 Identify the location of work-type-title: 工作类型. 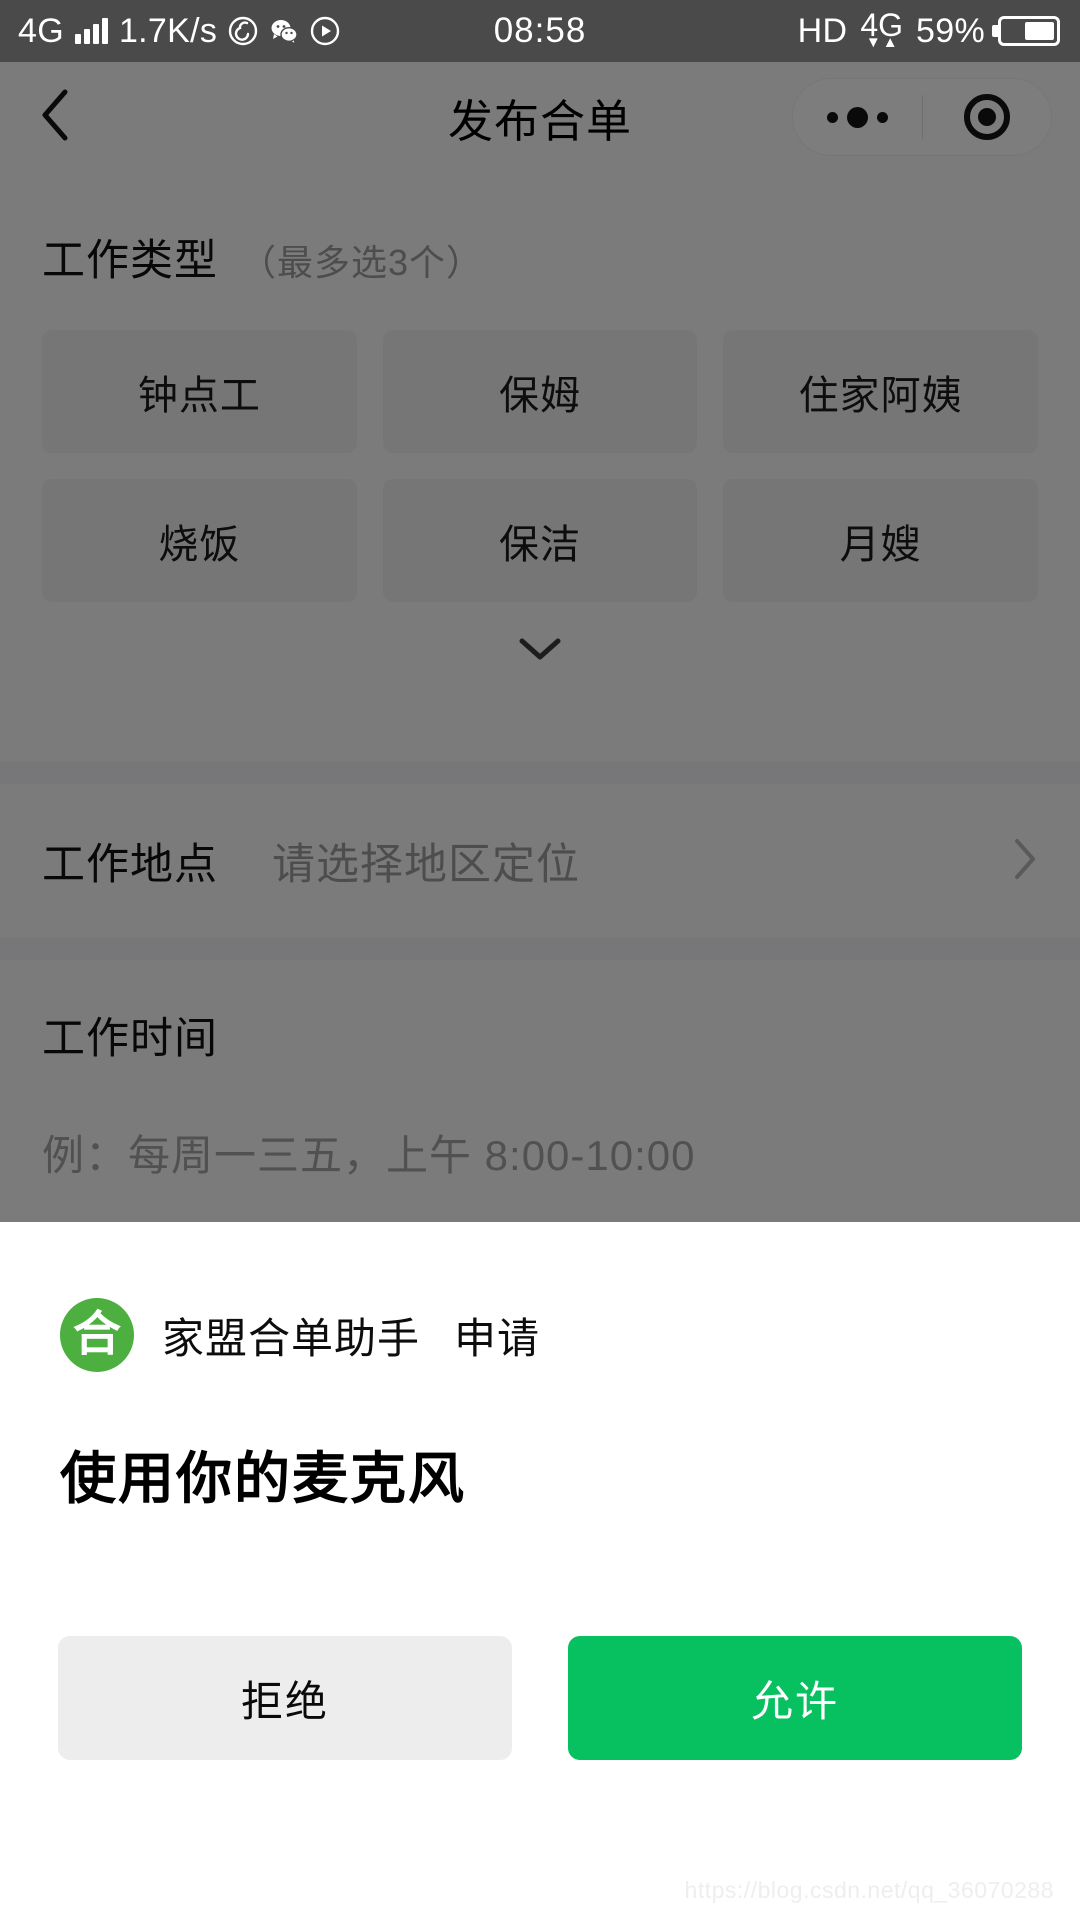
(130, 261).